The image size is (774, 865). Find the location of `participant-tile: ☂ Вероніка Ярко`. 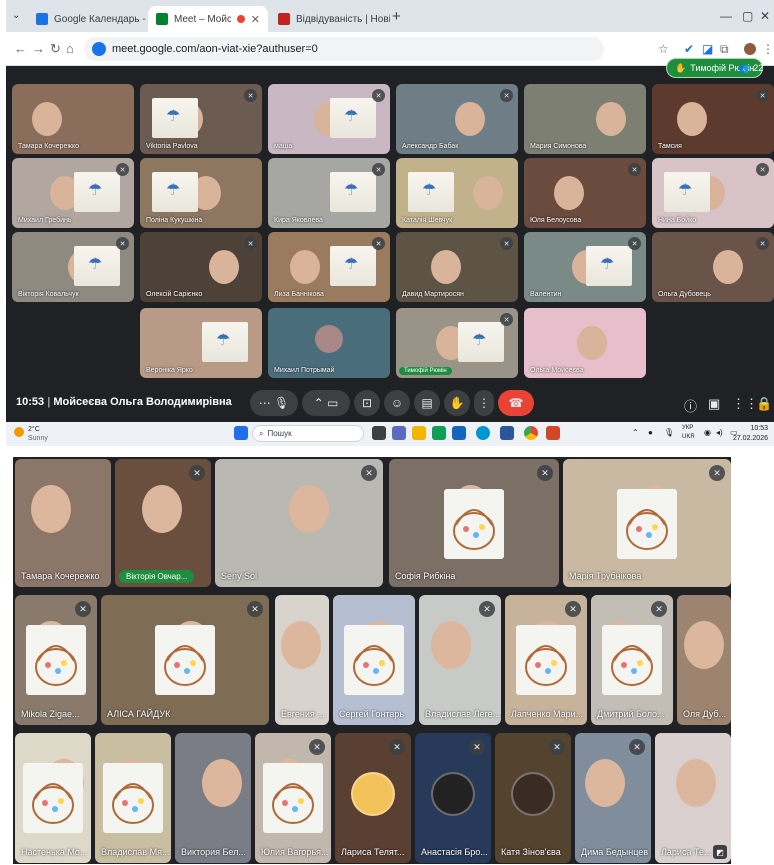

participant-tile: ☂ Вероніка Ярко is located at coordinates (201, 343).